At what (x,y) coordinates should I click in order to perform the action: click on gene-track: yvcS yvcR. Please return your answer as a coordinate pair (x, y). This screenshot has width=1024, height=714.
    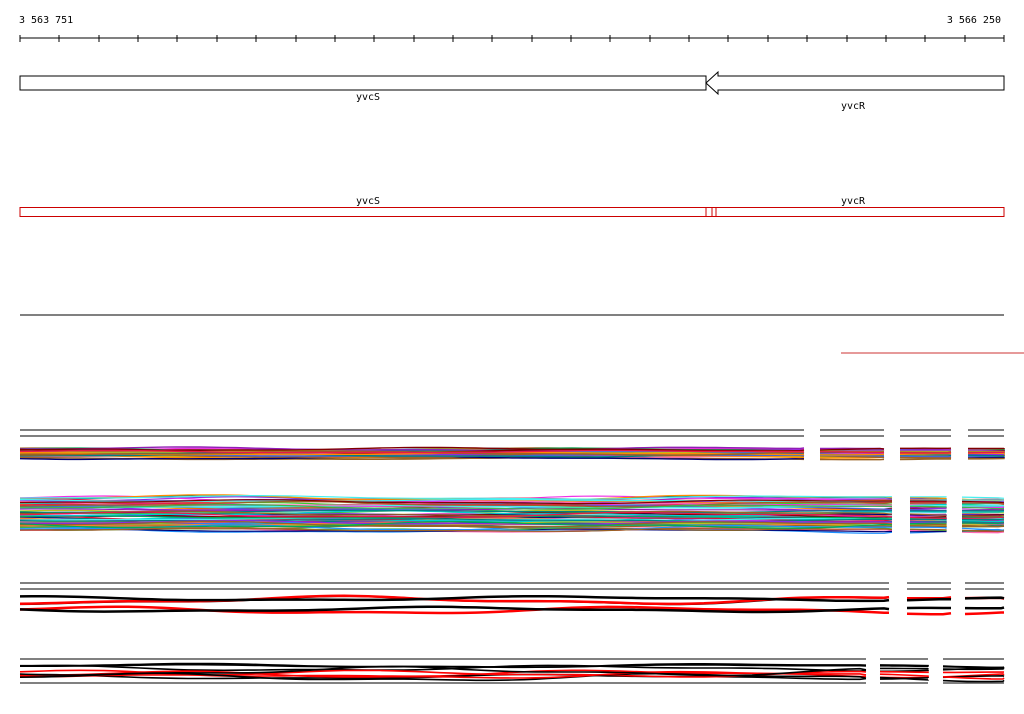
    Looking at the image, I should click on (512, 91).